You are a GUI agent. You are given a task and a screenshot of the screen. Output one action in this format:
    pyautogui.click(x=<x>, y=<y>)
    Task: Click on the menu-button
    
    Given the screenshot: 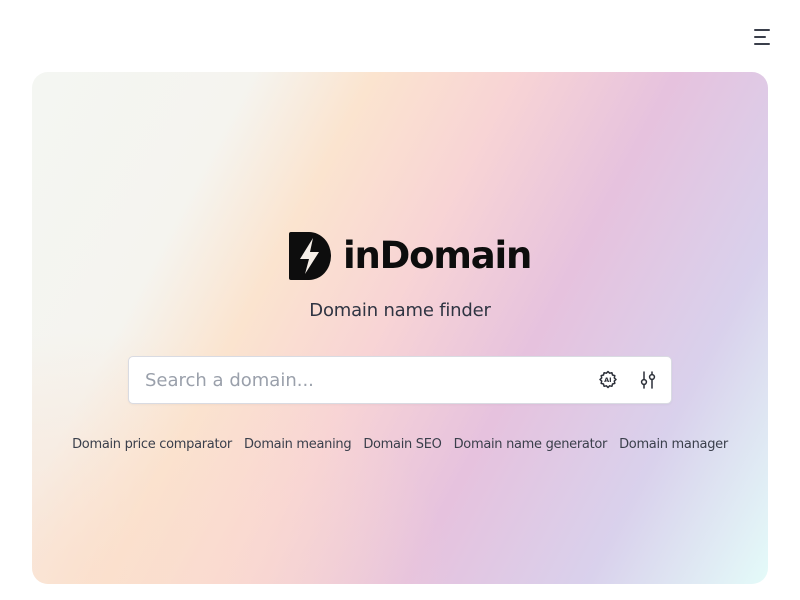 What is the action you would take?
    pyautogui.click(x=764, y=37)
    